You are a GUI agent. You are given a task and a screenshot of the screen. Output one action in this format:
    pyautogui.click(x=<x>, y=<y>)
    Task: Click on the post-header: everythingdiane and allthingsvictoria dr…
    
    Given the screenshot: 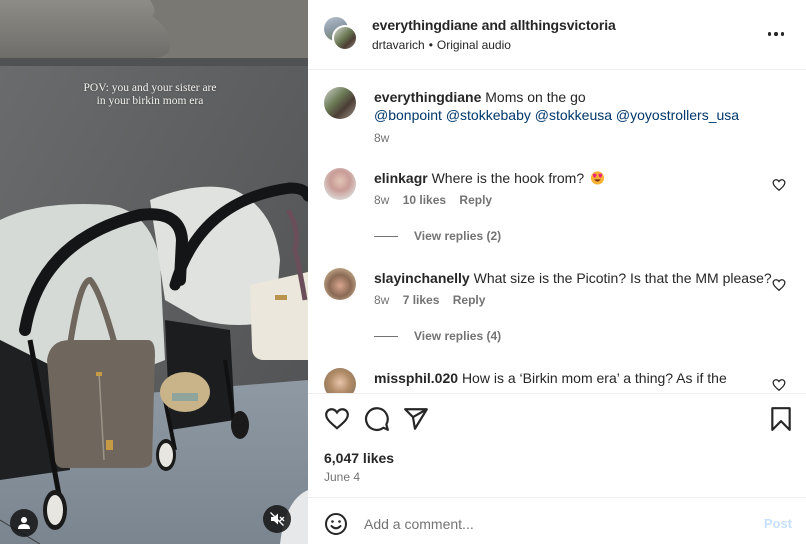 What is the action you would take?
    pyautogui.click(x=557, y=35)
    